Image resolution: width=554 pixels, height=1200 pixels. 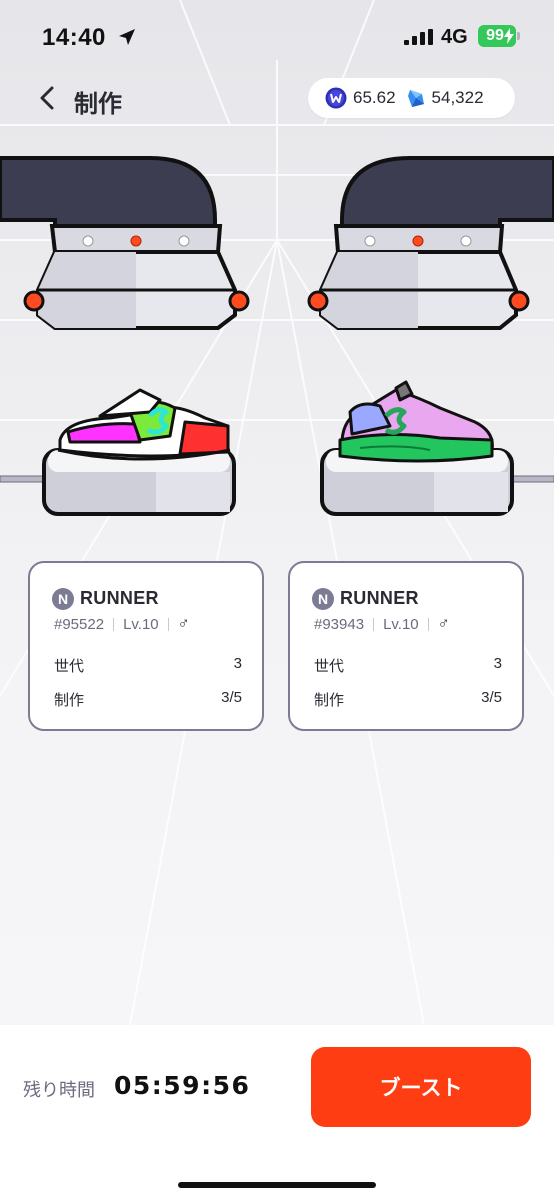 What do you see at coordinates (339, 624) in the screenshot?
I see `shoe-id: #93943` at bounding box center [339, 624].